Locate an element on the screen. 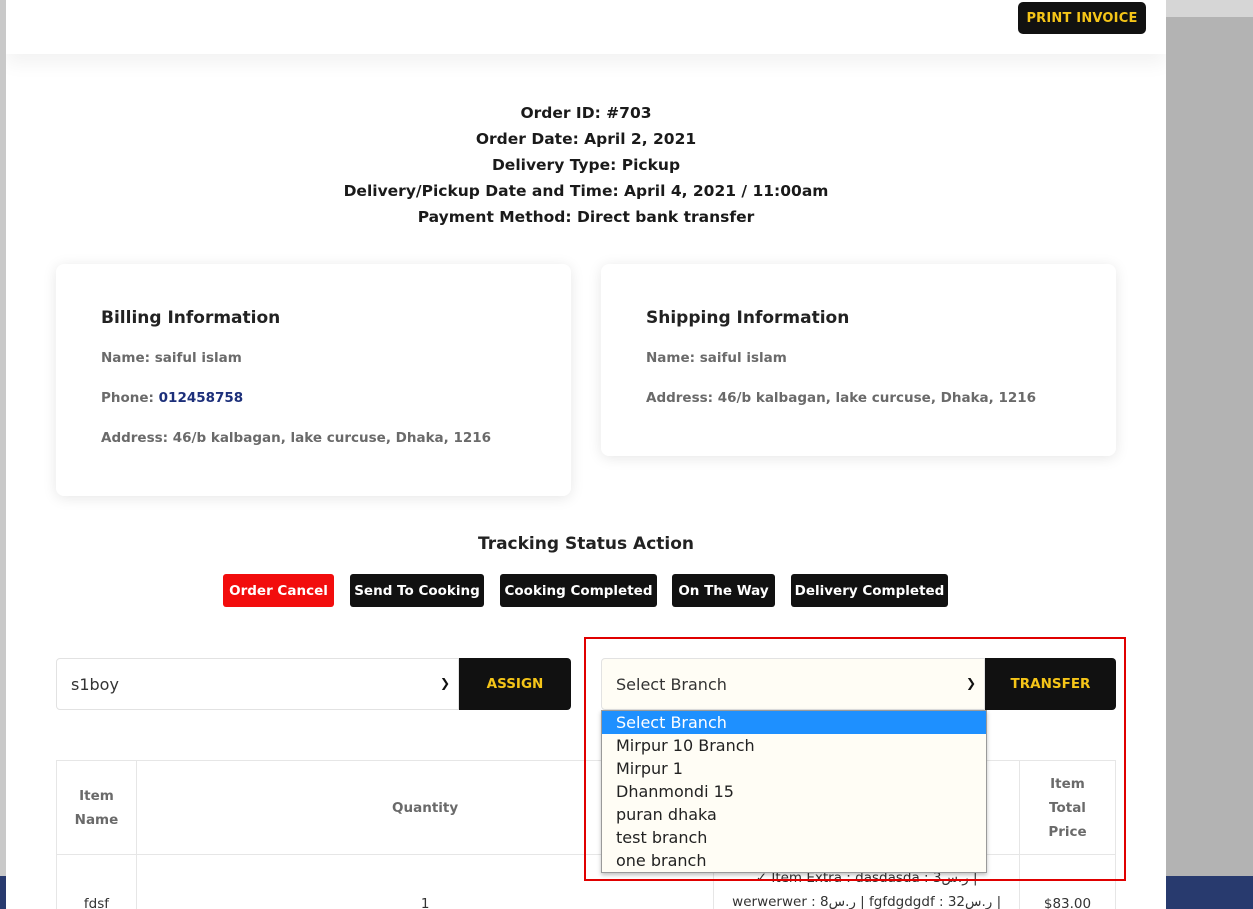 Image resolution: width=1253 pixels, height=909 pixels. delivery-type: Delivery Type: Pickup is located at coordinates (586, 165).